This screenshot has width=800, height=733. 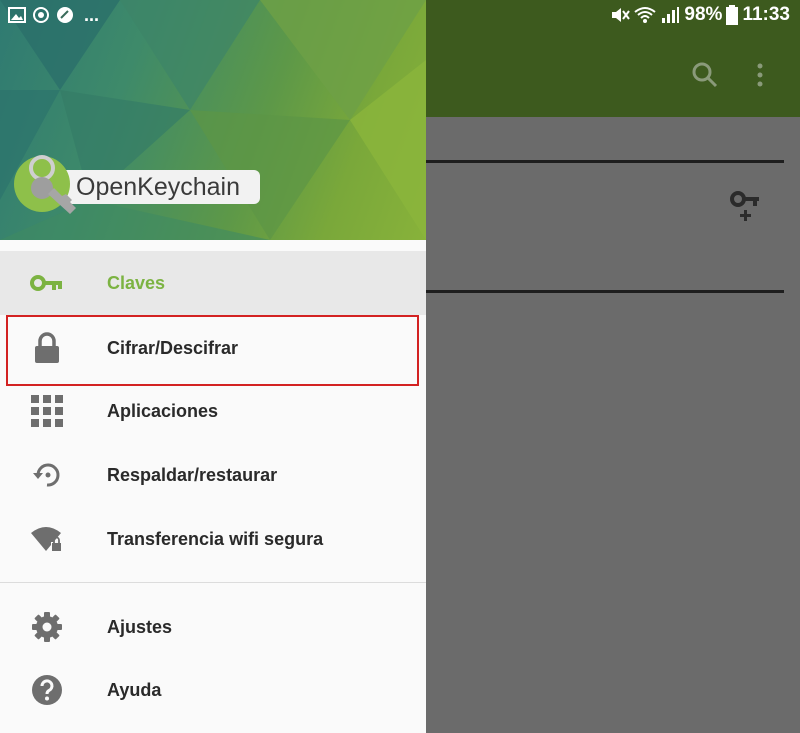 I want to click on mute-icon, so click(x=621, y=15).